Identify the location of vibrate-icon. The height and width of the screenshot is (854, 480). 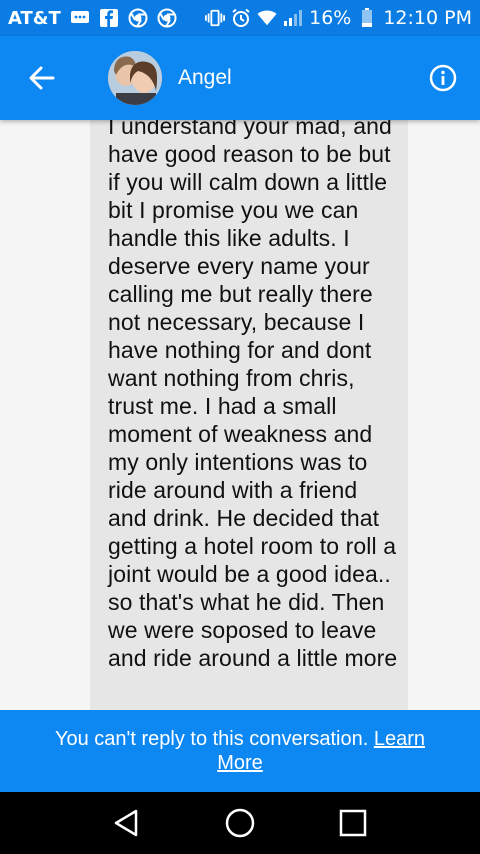
(215, 18).